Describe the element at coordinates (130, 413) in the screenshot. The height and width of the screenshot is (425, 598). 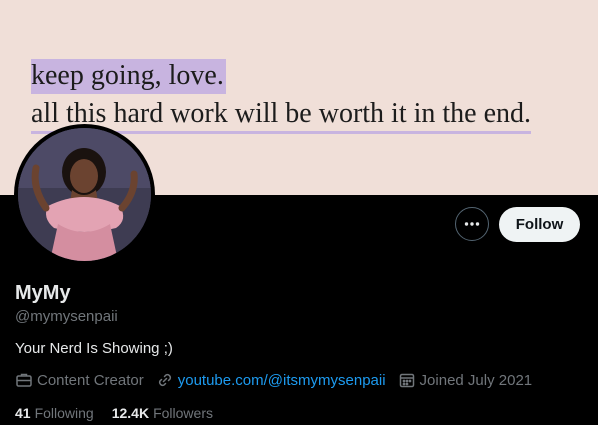
I see `followers-count: 12.4K` at that location.